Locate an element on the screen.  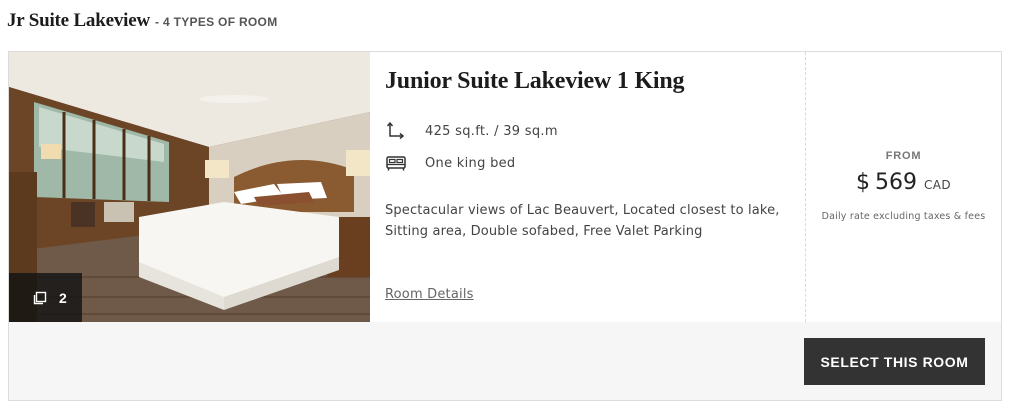
room-size-text: 425 sq.ft. / 39 sq.m is located at coordinates (491, 131).